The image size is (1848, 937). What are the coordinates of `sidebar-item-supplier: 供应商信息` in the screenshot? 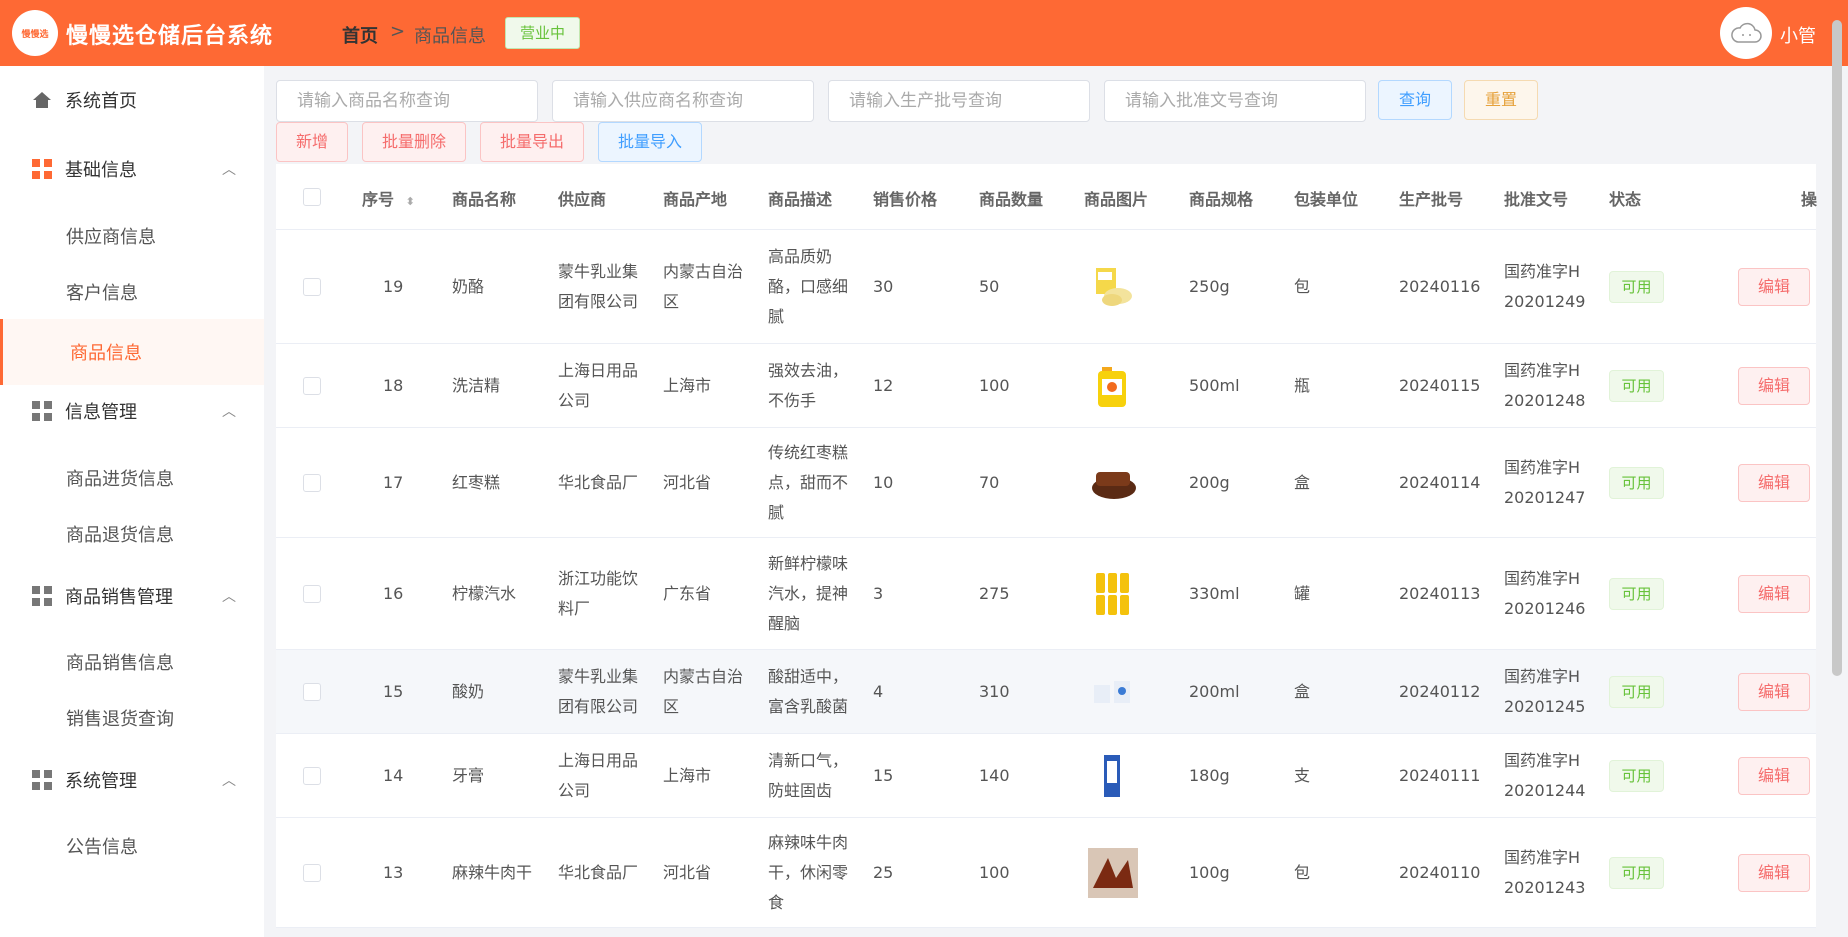 It's located at (132, 236).